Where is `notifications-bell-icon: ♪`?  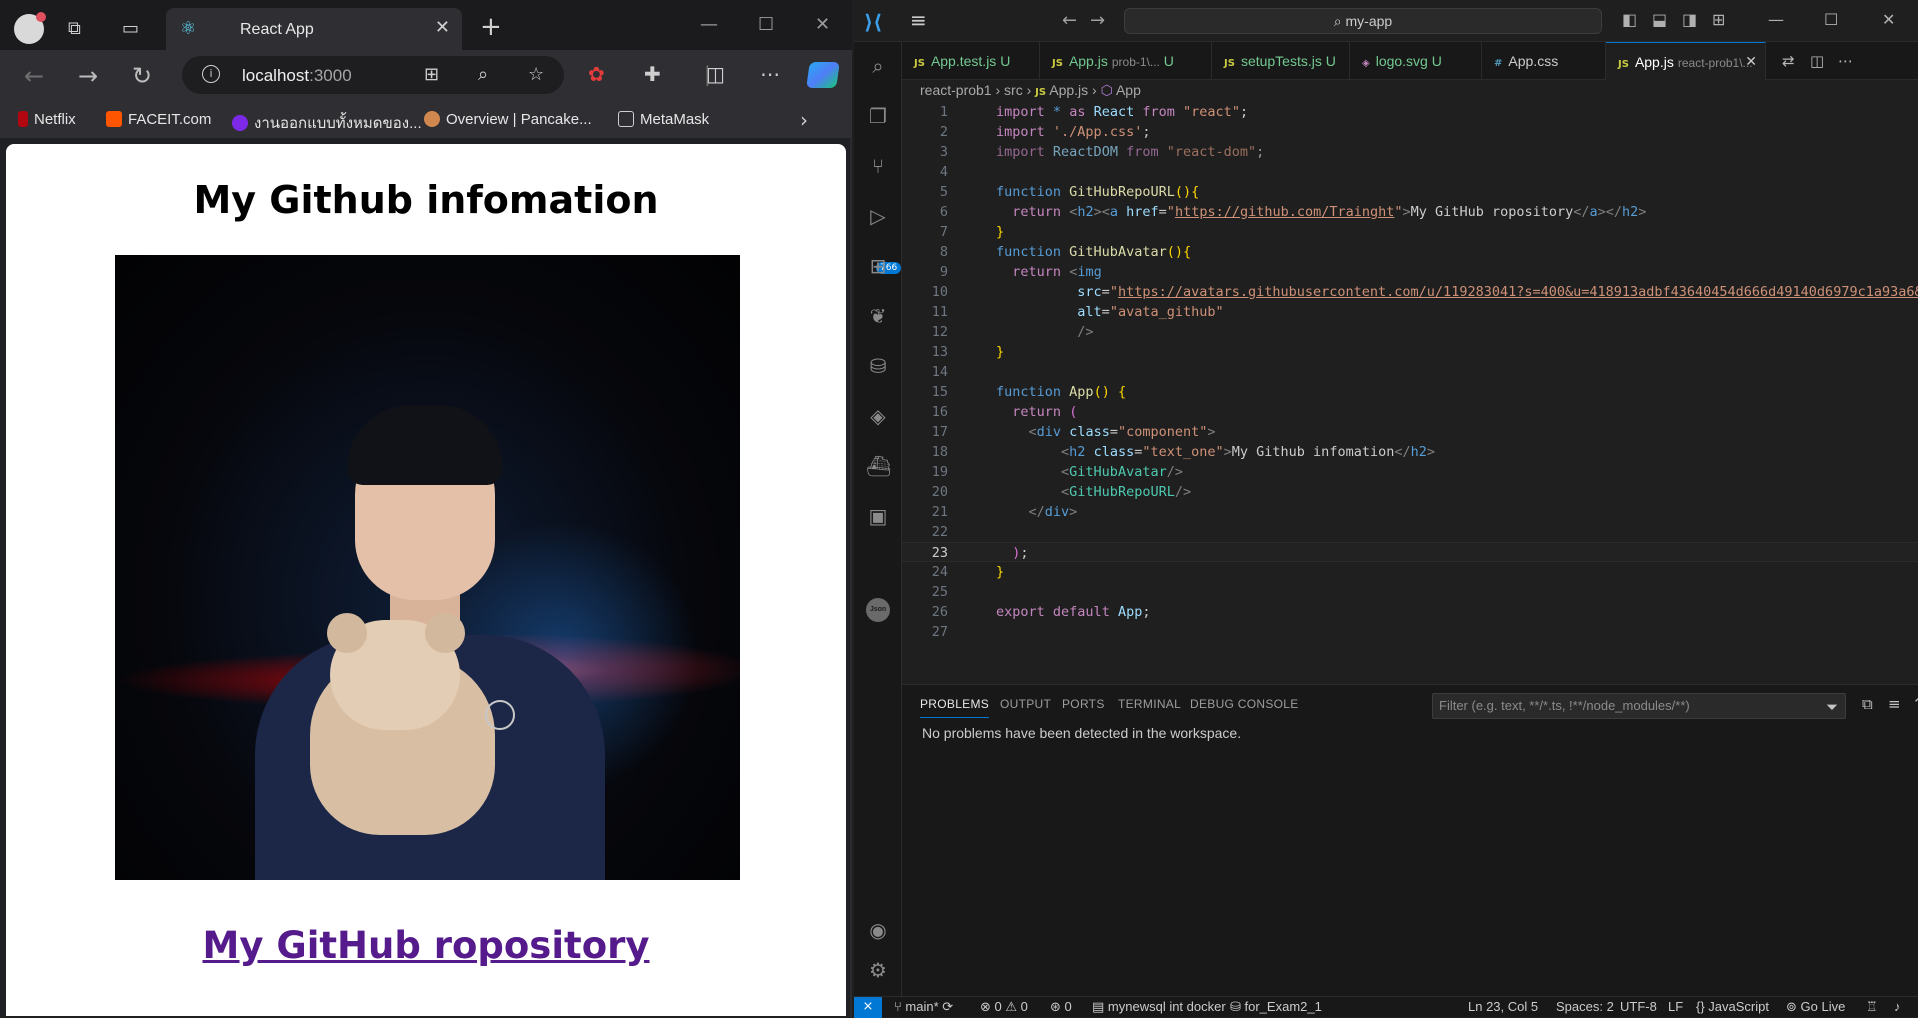 notifications-bell-icon: ♪ is located at coordinates (1897, 1006).